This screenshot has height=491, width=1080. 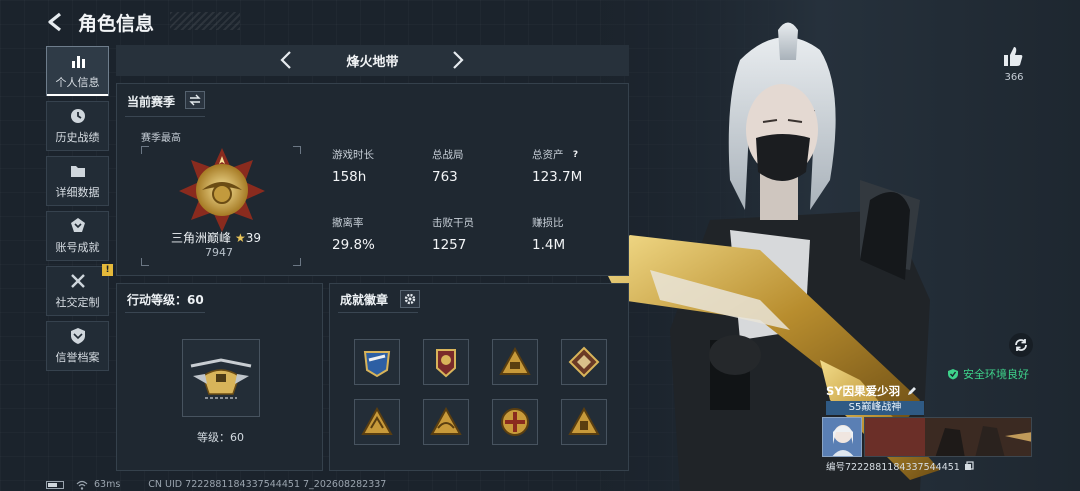 I want to click on prev-mode-arrow-icon, so click(x=287, y=60).